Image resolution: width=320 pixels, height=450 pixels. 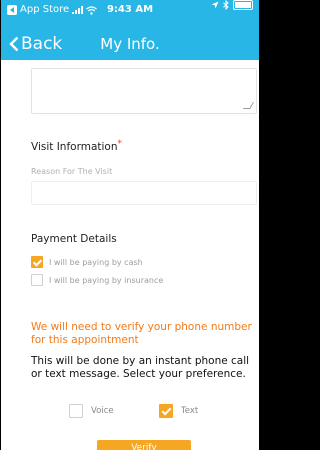 What do you see at coordinates (72, 171) in the screenshot?
I see `reason-label: Reason For The Visit` at bounding box center [72, 171].